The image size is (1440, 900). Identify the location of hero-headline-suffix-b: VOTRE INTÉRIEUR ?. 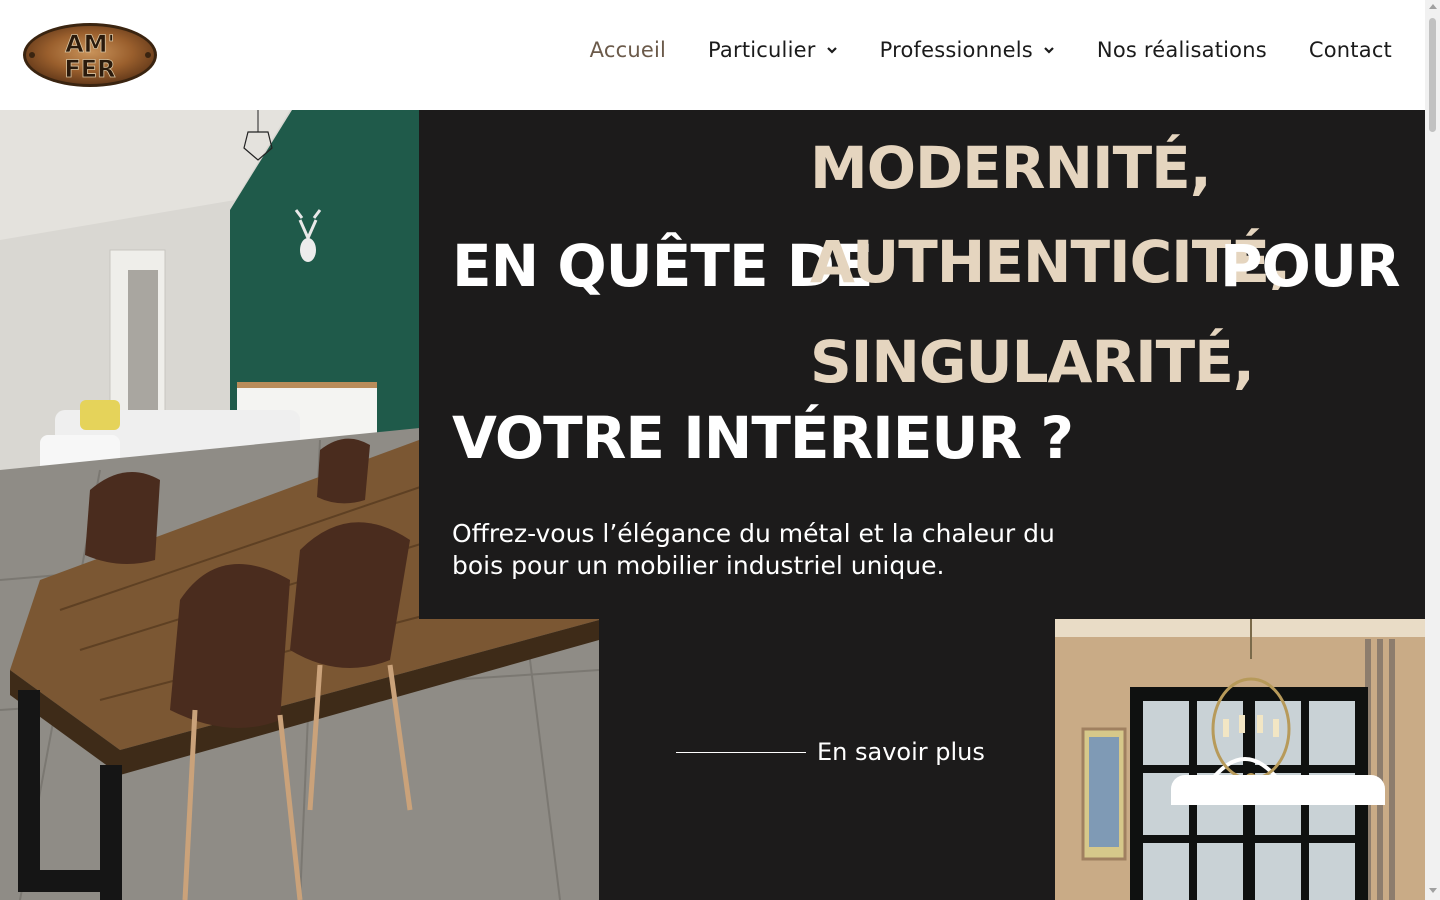
(763, 438).